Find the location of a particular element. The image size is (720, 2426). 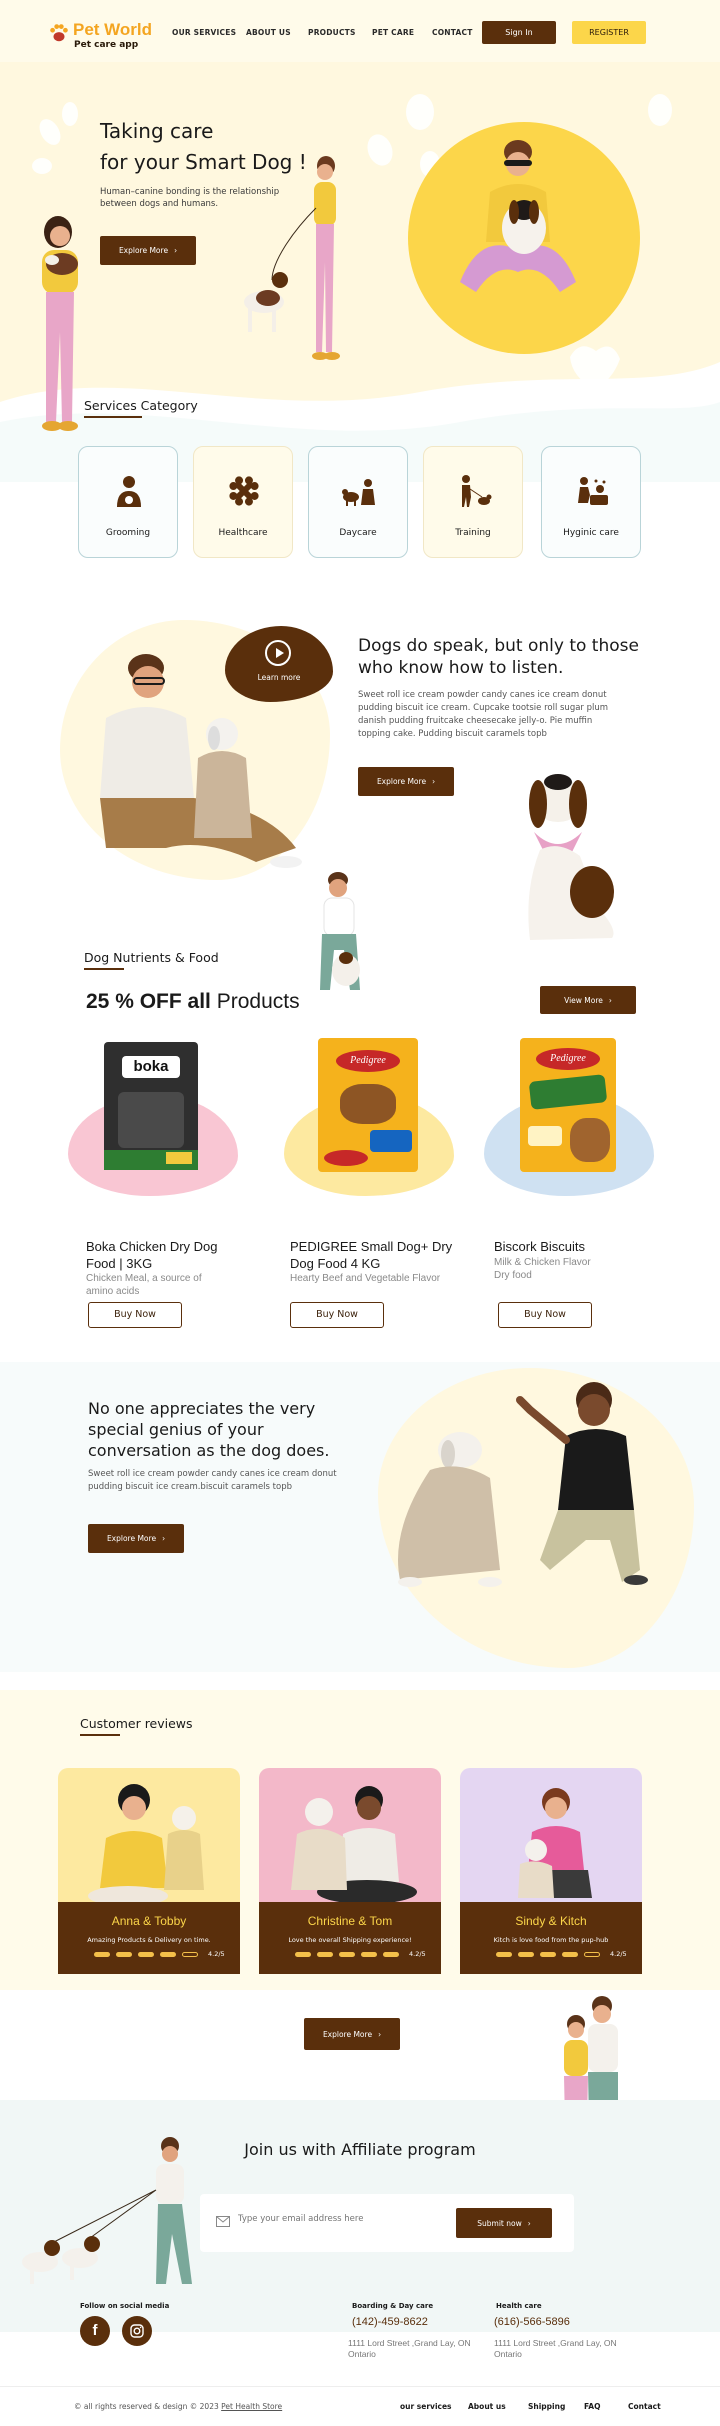

product-subtitle: Hearty Beef and Vegetable Flavor is located at coordinates (365, 1278).